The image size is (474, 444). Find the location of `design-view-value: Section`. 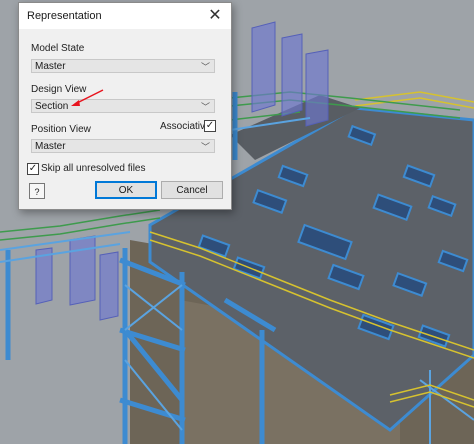

design-view-value: Section is located at coordinates (52, 106).